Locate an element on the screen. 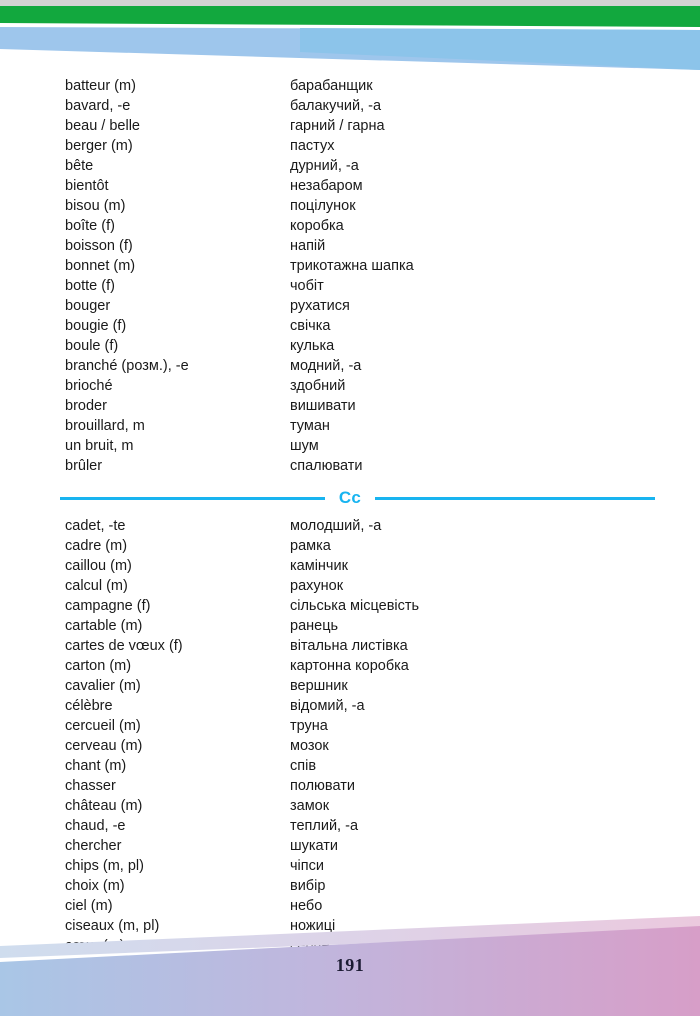 This screenshot has height=1016, width=700. ukrainian-translation: картонна коробка is located at coordinates (349, 666).